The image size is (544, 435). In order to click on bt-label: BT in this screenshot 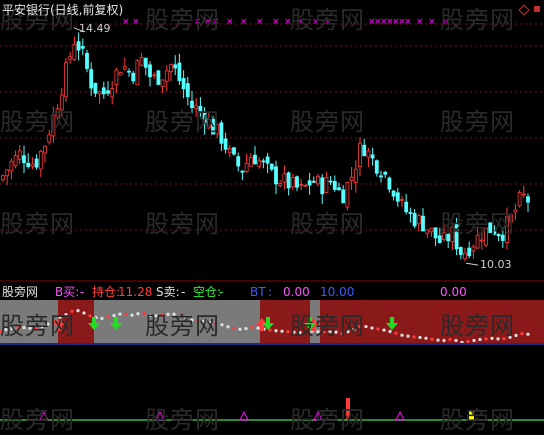, I will do `click(258, 292)`.